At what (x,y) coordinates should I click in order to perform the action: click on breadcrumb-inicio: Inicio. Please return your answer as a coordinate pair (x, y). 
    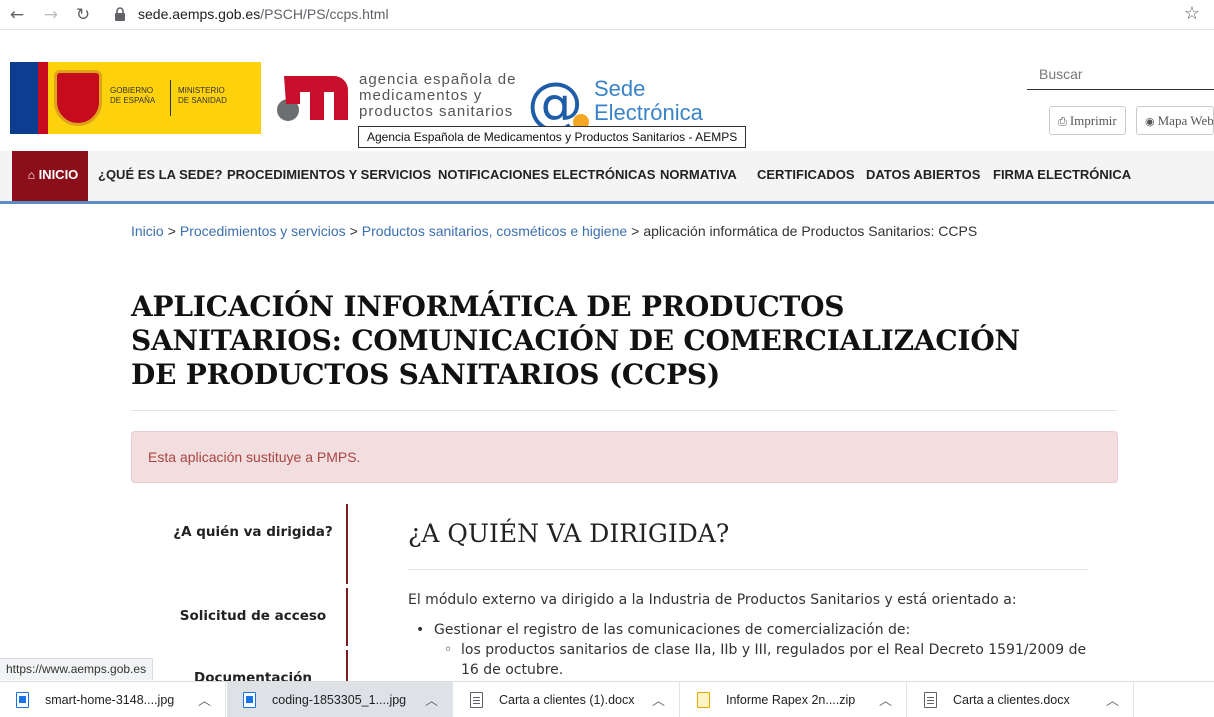
    Looking at the image, I should click on (147, 231).